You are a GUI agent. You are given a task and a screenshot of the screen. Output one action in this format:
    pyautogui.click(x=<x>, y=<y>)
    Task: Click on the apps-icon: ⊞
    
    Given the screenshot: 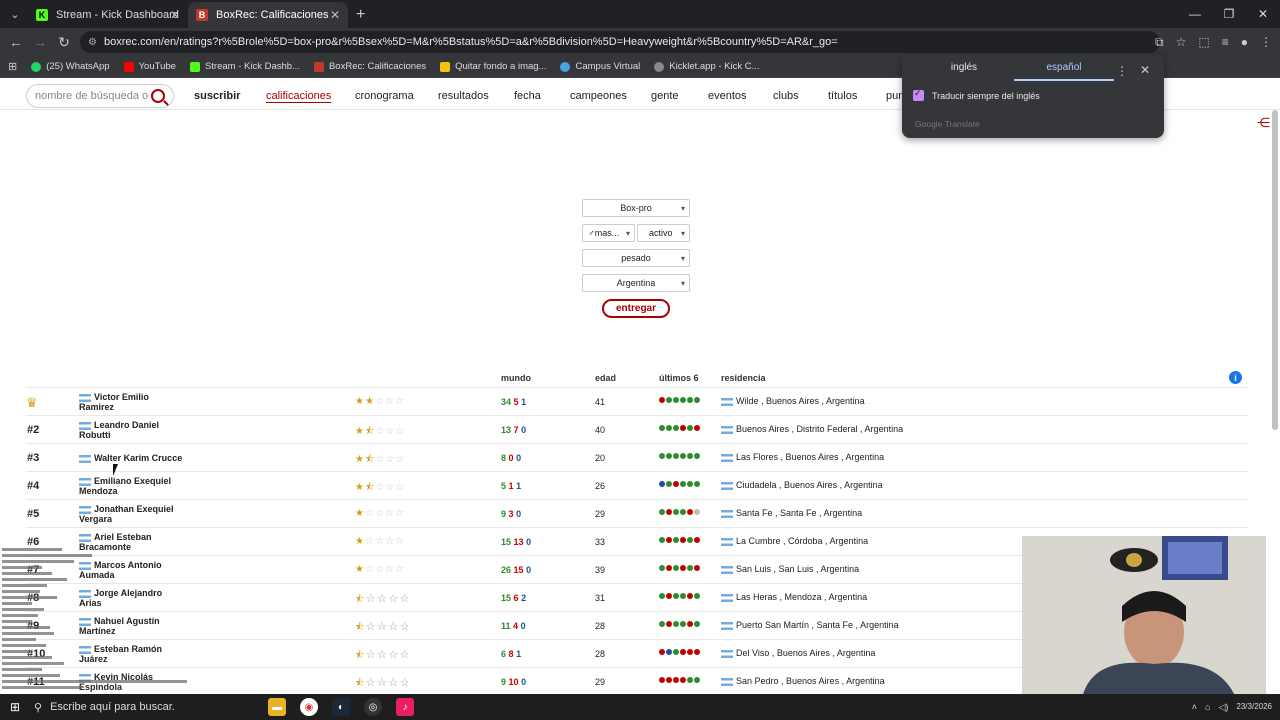 What is the action you would take?
    pyautogui.click(x=12, y=66)
    